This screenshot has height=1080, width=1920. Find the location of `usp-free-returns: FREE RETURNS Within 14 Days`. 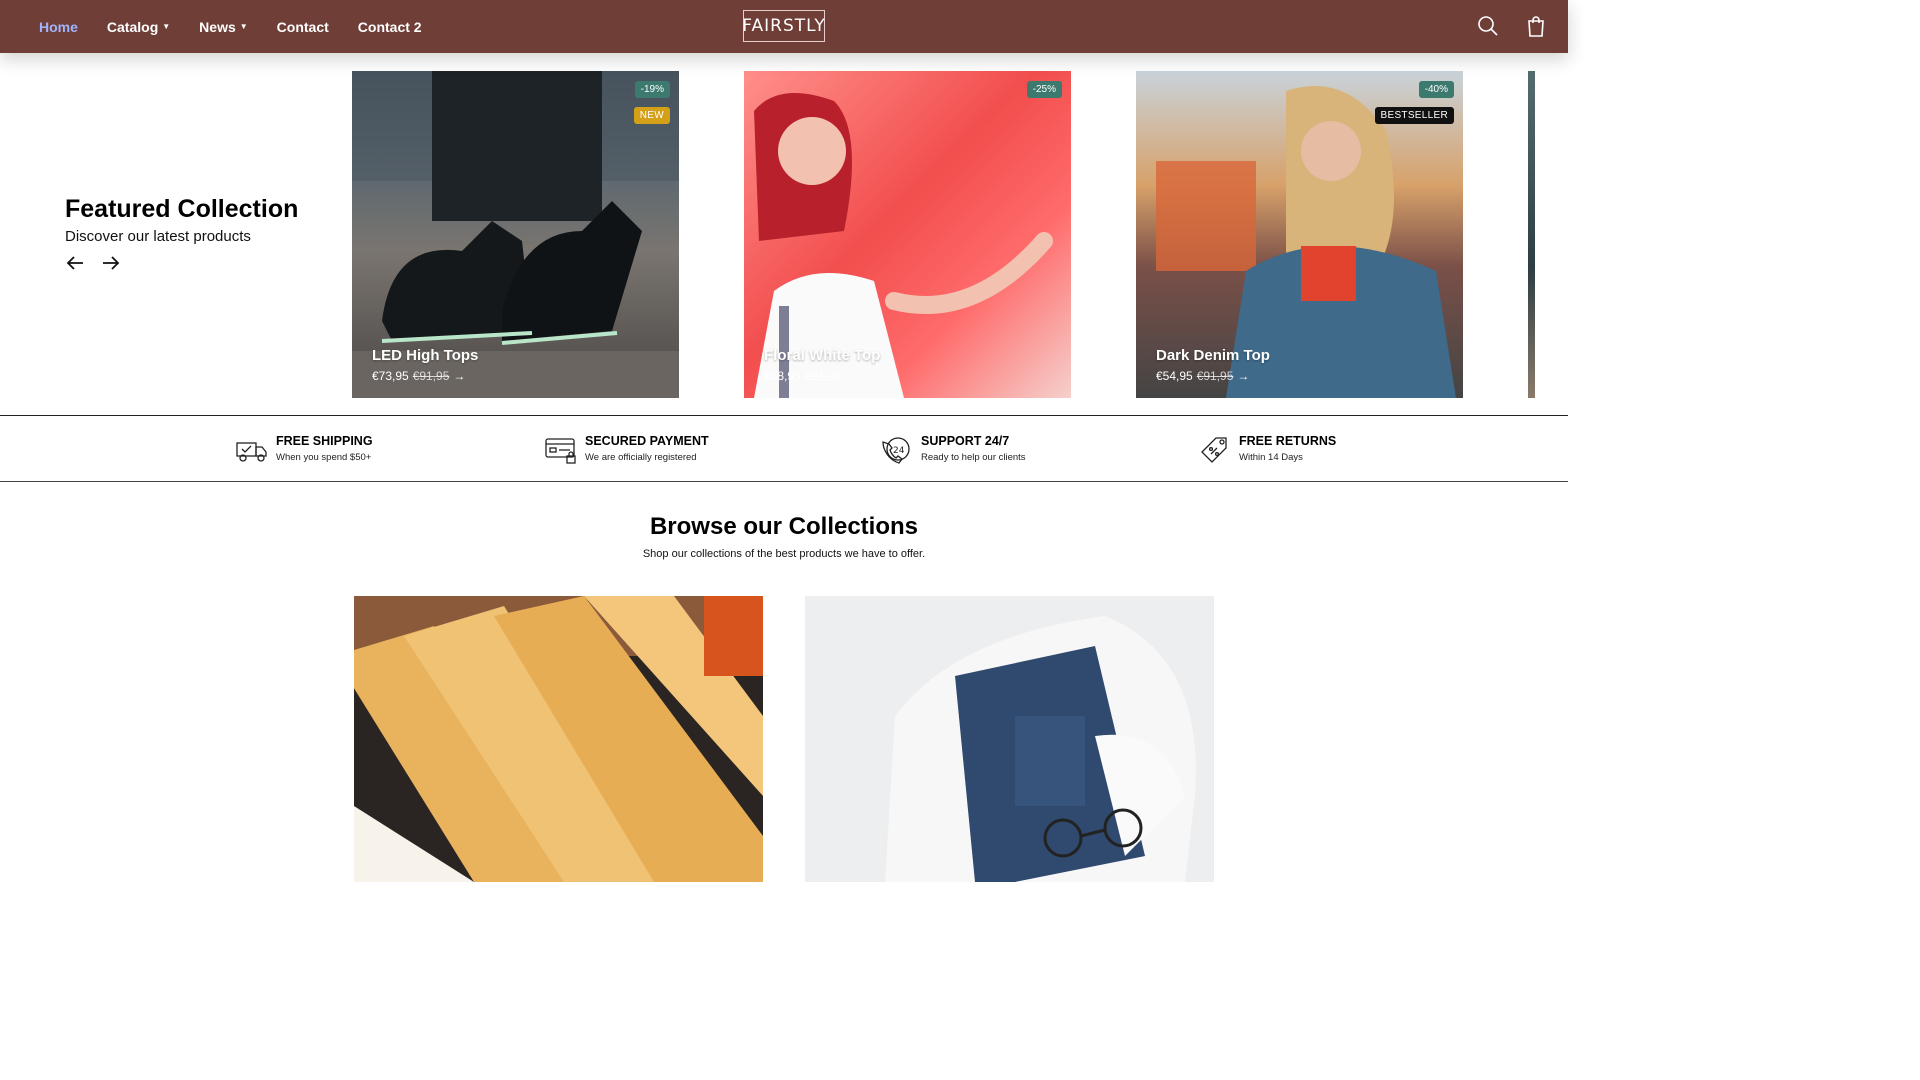

usp-free-returns: FREE RETURNS Within 14 Days is located at coordinates (1267, 450).